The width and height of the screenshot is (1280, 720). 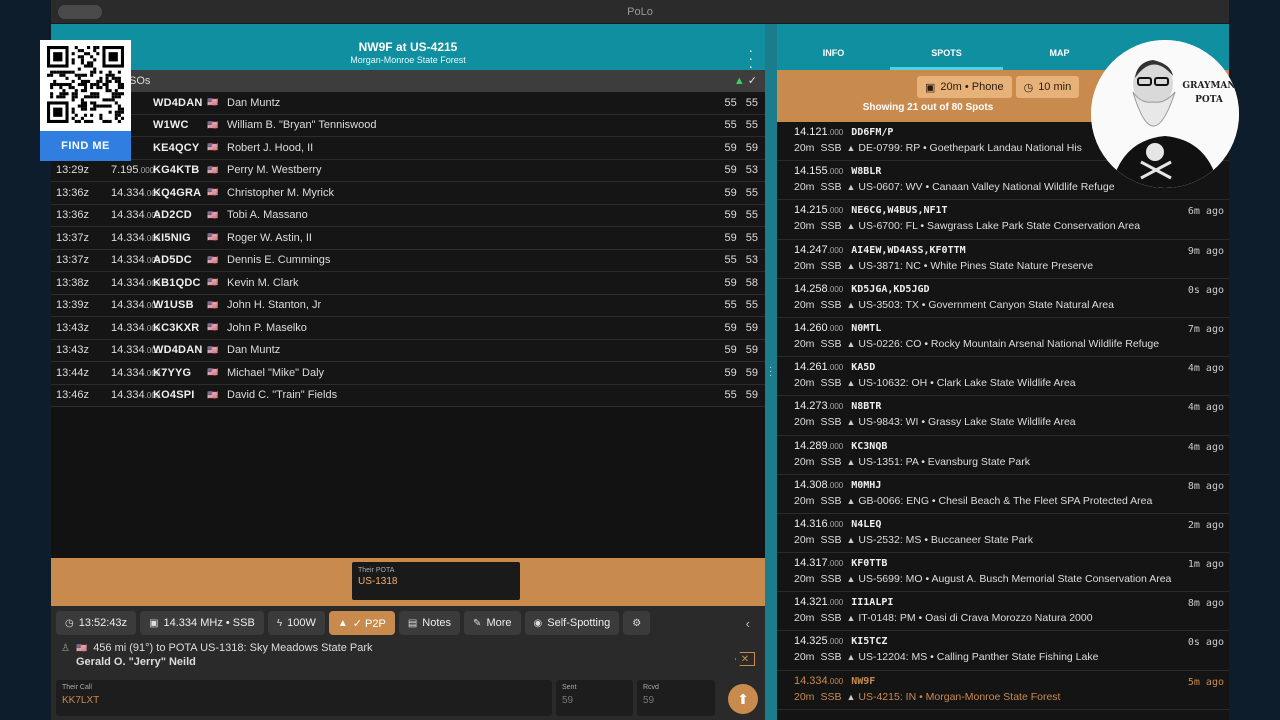 I want to click on spot-frequency-mhz: 14.121, so click(x=811, y=132).